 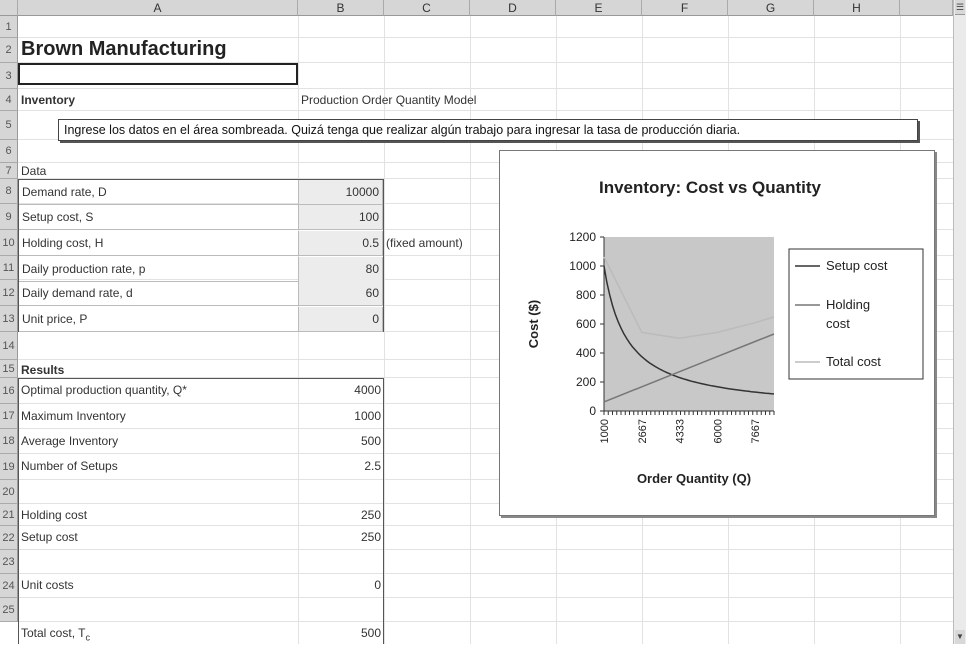 I want to click on chart-title: Inventory: Cost vs Quantity, so click(x=710, y=187).